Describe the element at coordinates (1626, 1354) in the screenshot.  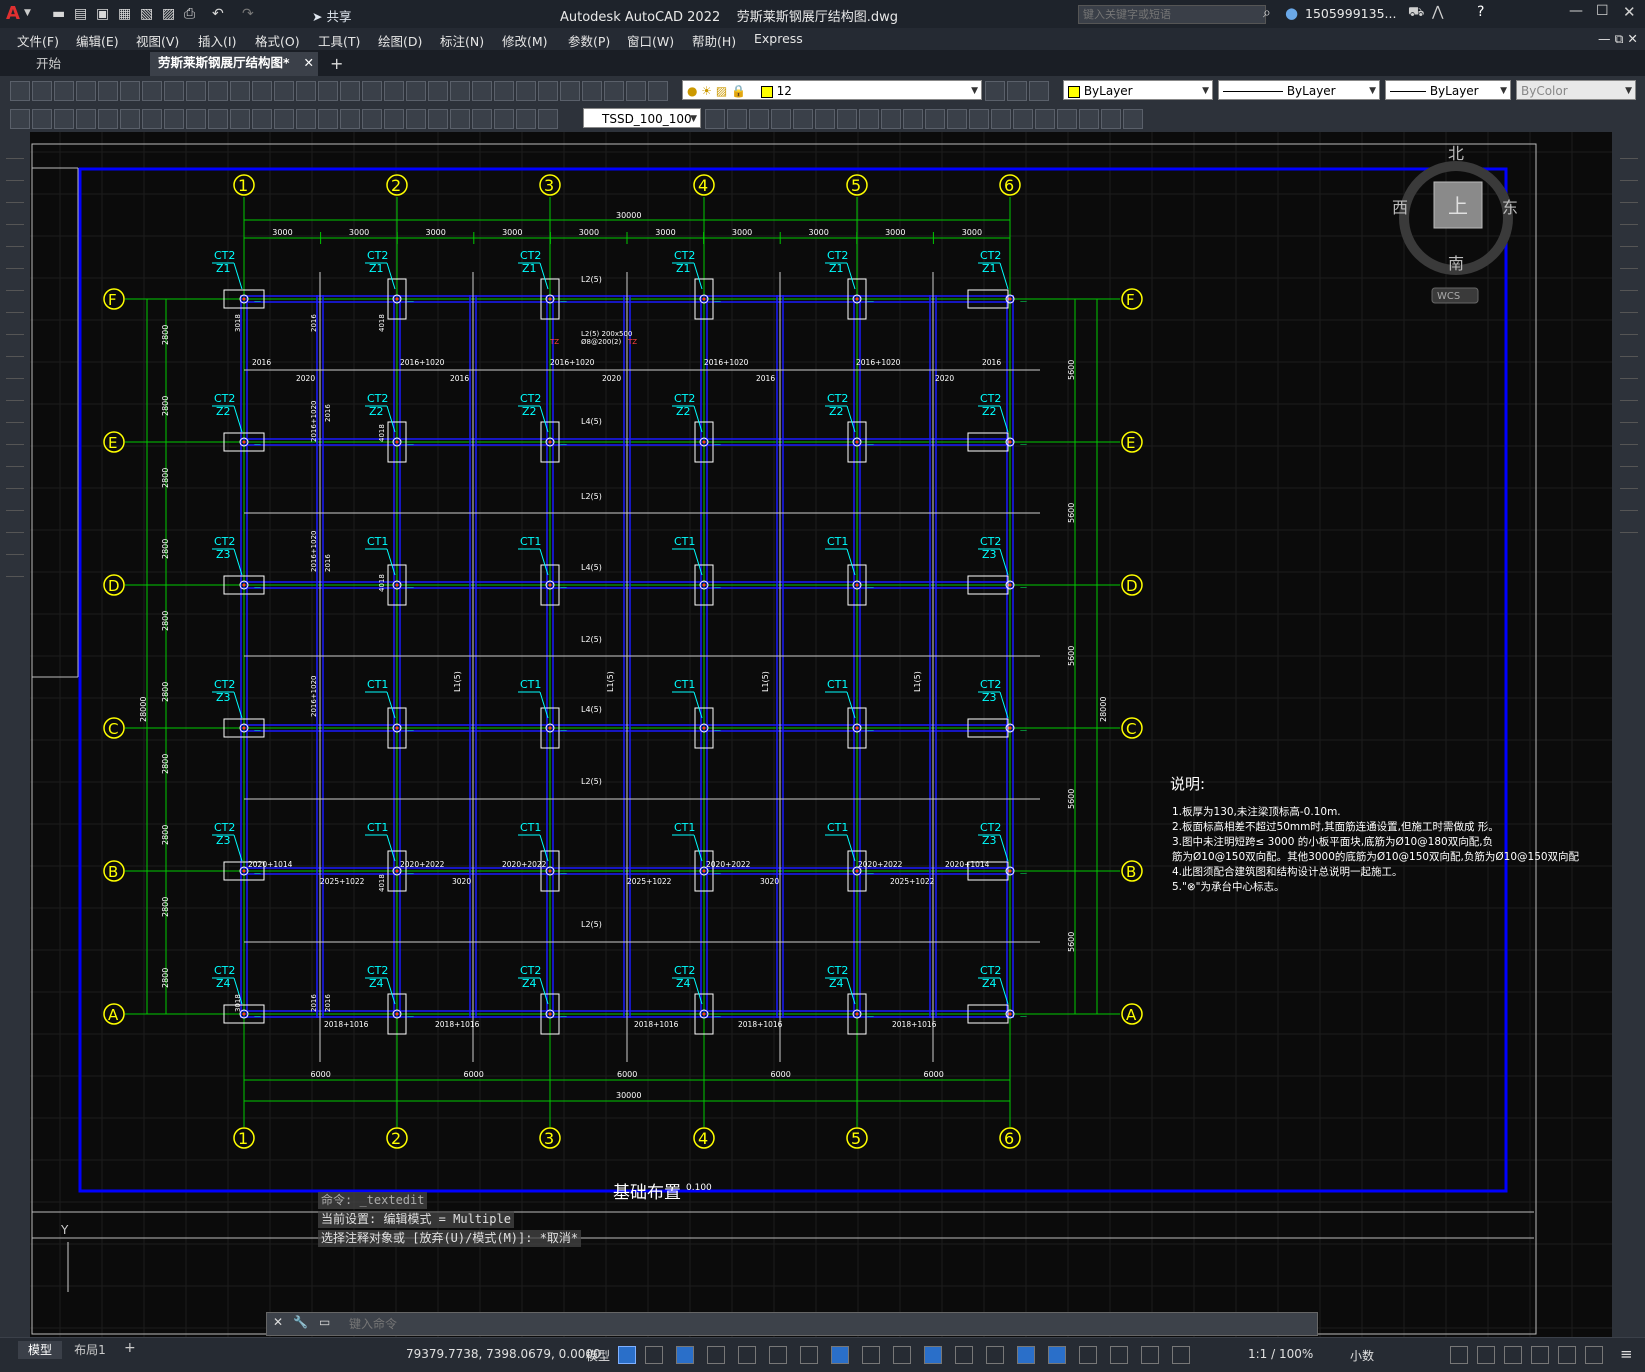
I see `customize-icon: ≡` at that location.